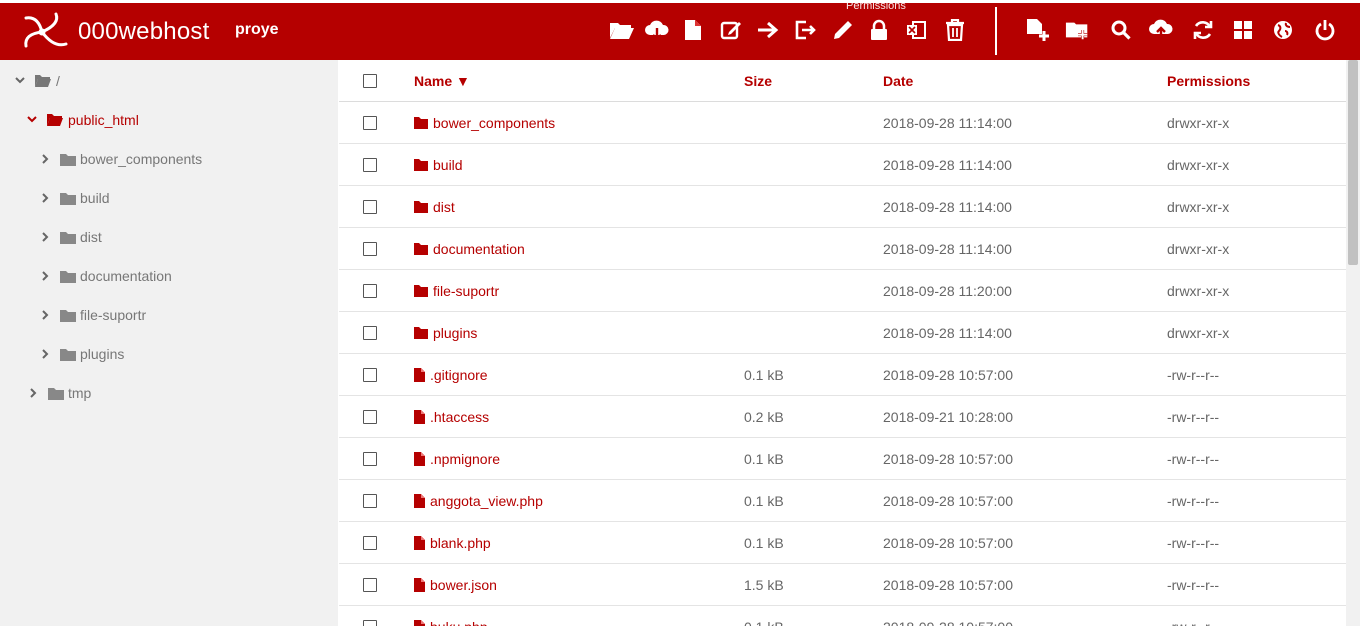  What do you see at coordinates (1161, 30) in the screenshot?
I see `upload-icon` at bounding box center [1161, 30].